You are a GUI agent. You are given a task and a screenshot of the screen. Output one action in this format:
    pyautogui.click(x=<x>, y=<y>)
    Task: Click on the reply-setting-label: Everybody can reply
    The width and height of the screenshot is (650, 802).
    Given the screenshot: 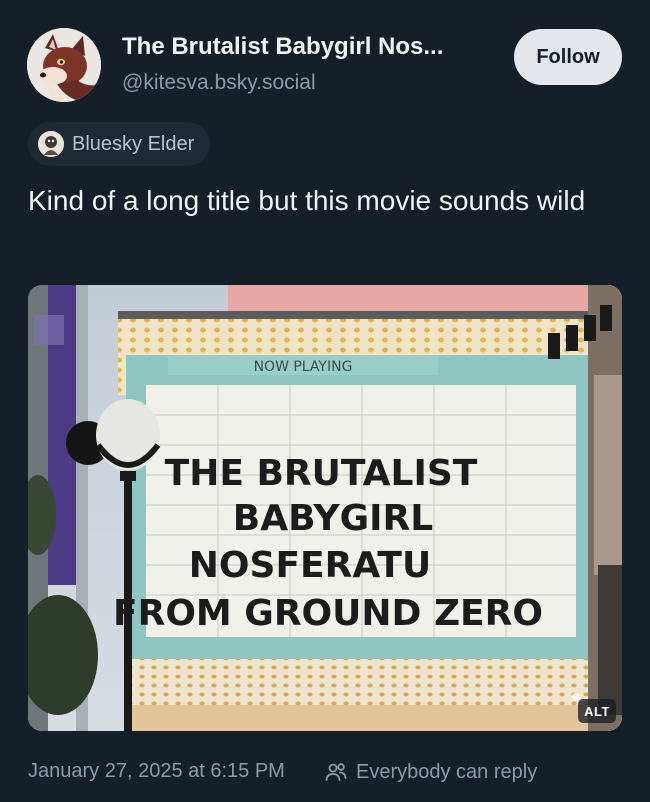 What is the action you would take?
    pyautogui.click(x=447, y=771)
    